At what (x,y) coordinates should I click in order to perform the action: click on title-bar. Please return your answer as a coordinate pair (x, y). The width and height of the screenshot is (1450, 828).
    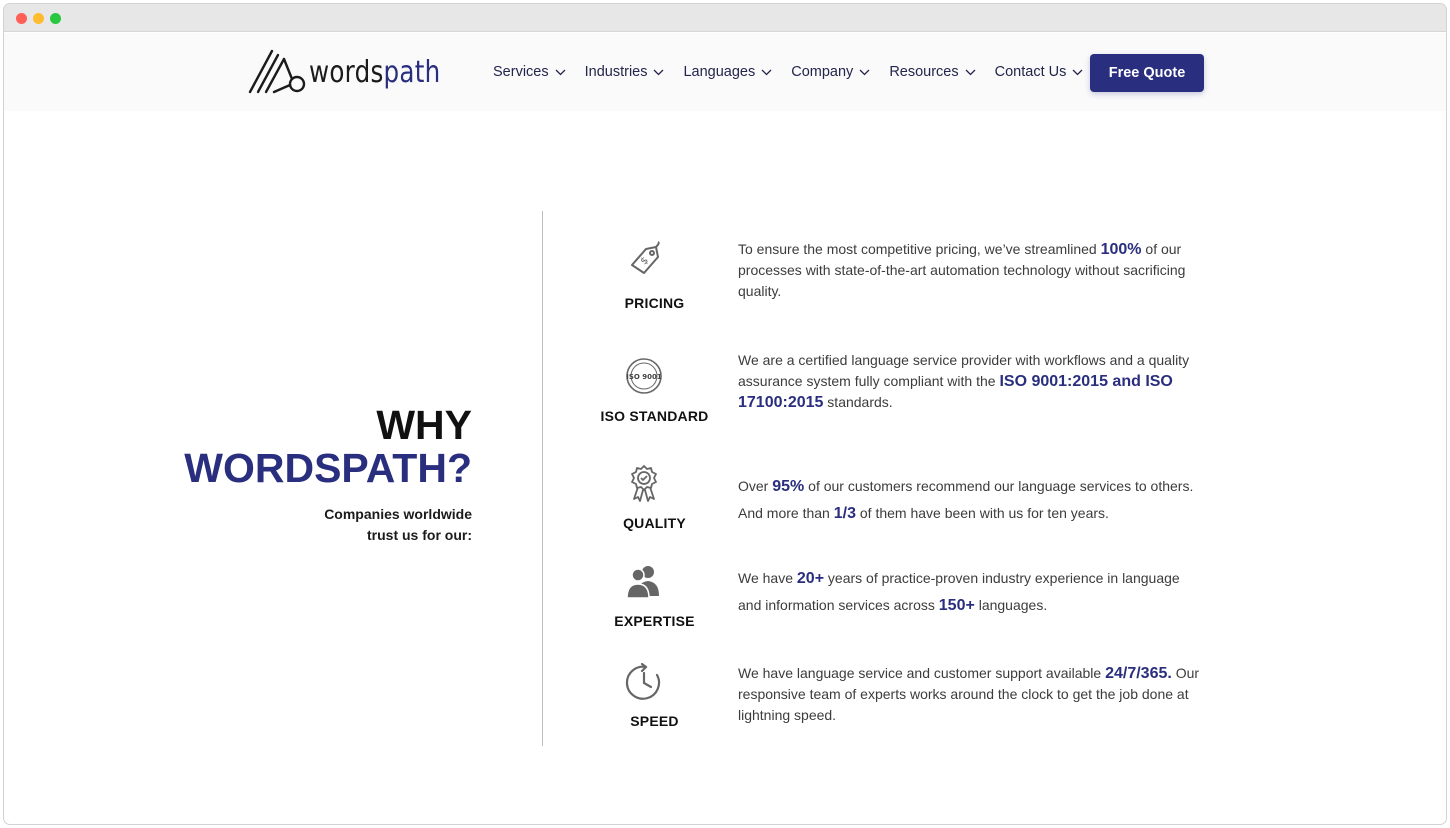
    Looking at the image, I should click on (725, 18).